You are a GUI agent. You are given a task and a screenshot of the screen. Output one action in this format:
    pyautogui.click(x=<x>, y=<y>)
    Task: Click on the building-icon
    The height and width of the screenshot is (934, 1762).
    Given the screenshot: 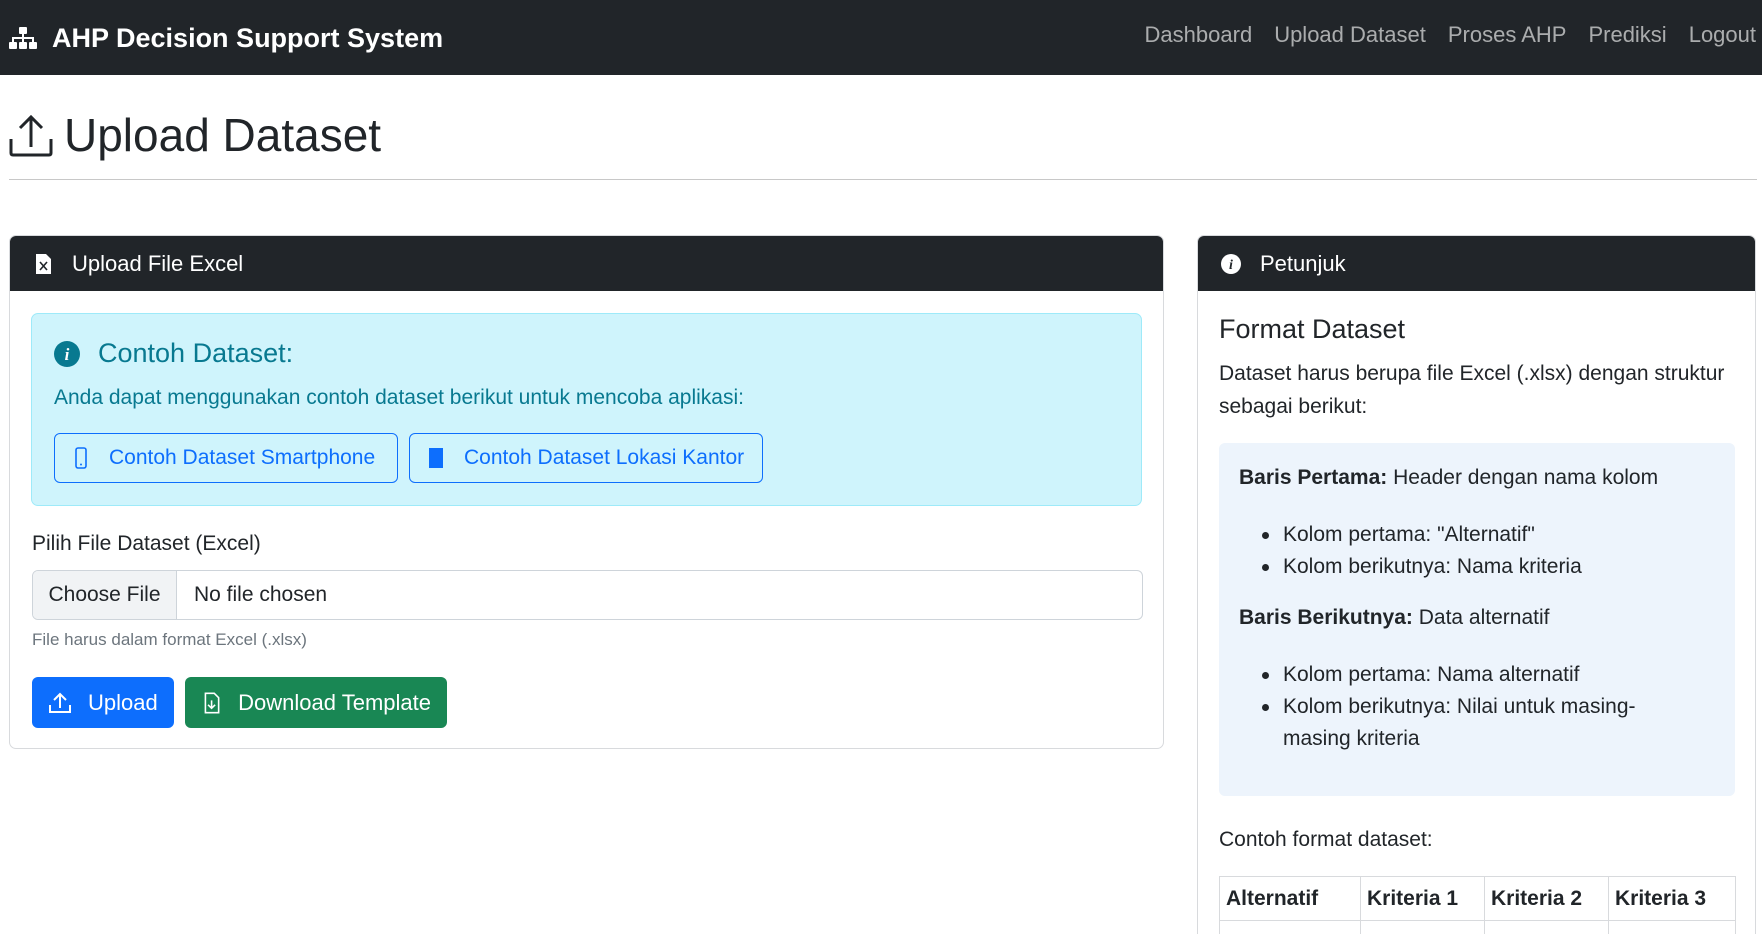 What is the action you would take?
    pyautogui.click(x=436, y=458)
    